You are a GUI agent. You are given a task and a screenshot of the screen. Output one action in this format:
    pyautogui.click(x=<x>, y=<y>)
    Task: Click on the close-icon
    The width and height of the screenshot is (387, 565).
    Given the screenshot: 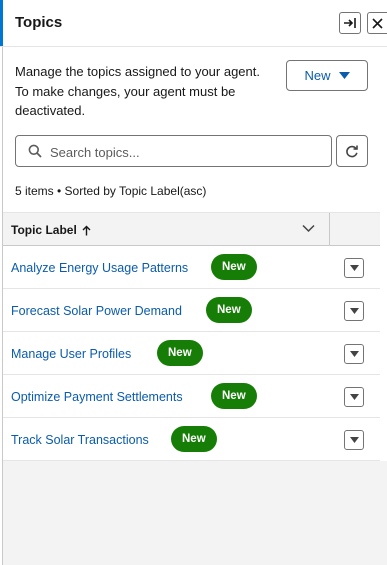 What is the action you would take?
    pyautogui.click(x=377, y=23)
    